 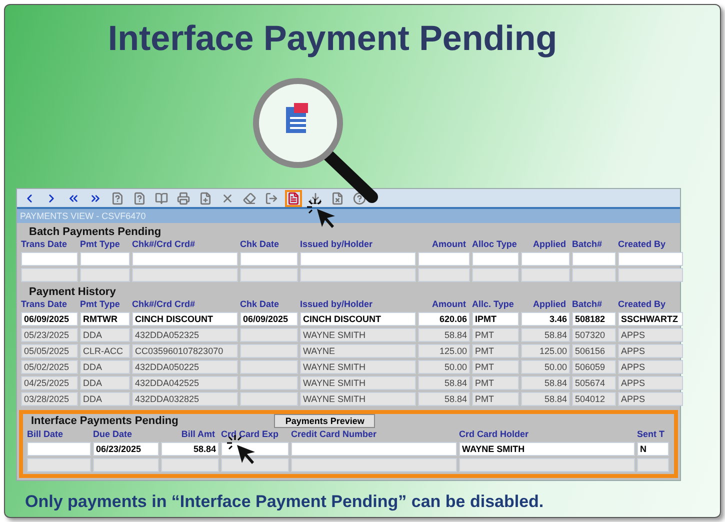 I want to click on table-cell: N, so click(x=653, y=449).